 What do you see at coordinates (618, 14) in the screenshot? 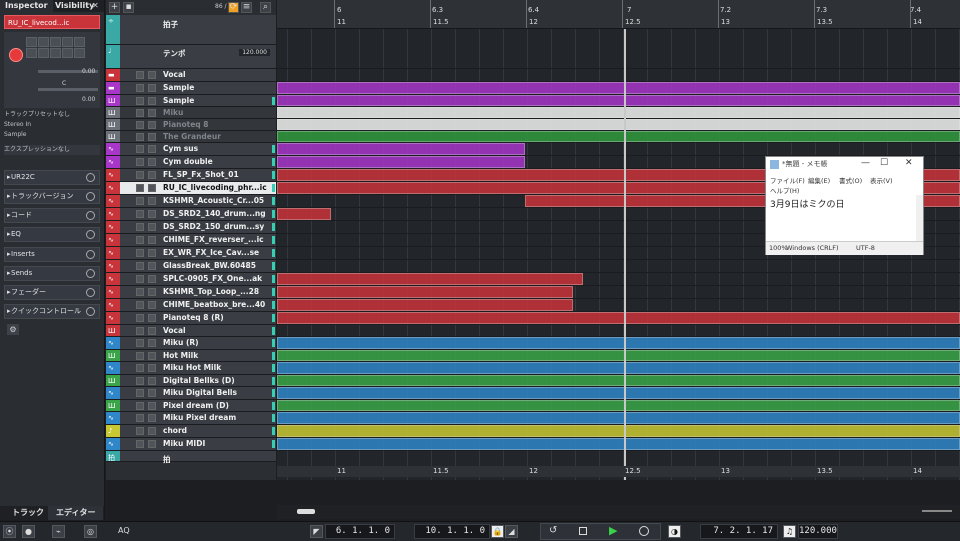
I see `timeline-ruler: 6 6.3 6.4 7 7.2 7.3 7.4 11 11.5 12 12.5 13 13.5 14` at bounding box center [618, 14].